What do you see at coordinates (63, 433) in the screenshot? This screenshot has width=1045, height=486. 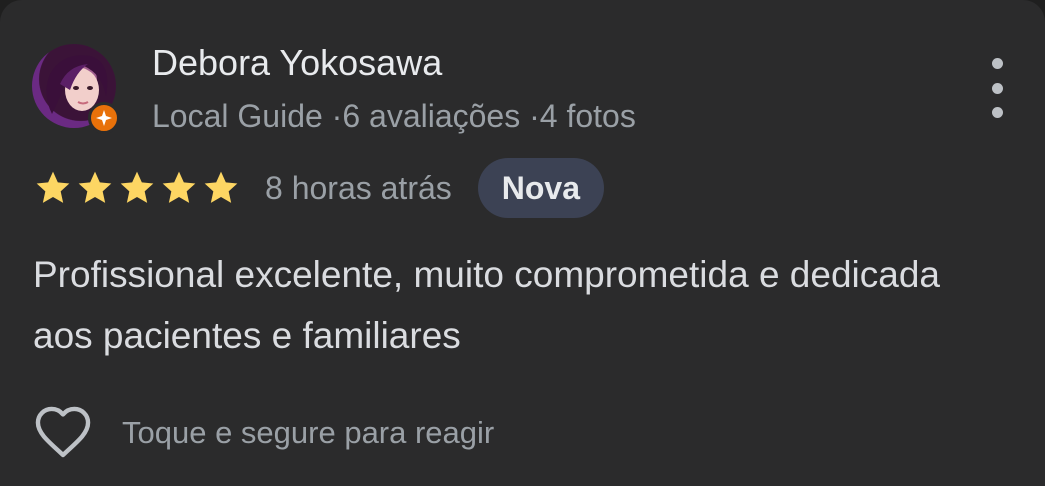 I see `heart-outline-icon` at bounding box center [63, 433].